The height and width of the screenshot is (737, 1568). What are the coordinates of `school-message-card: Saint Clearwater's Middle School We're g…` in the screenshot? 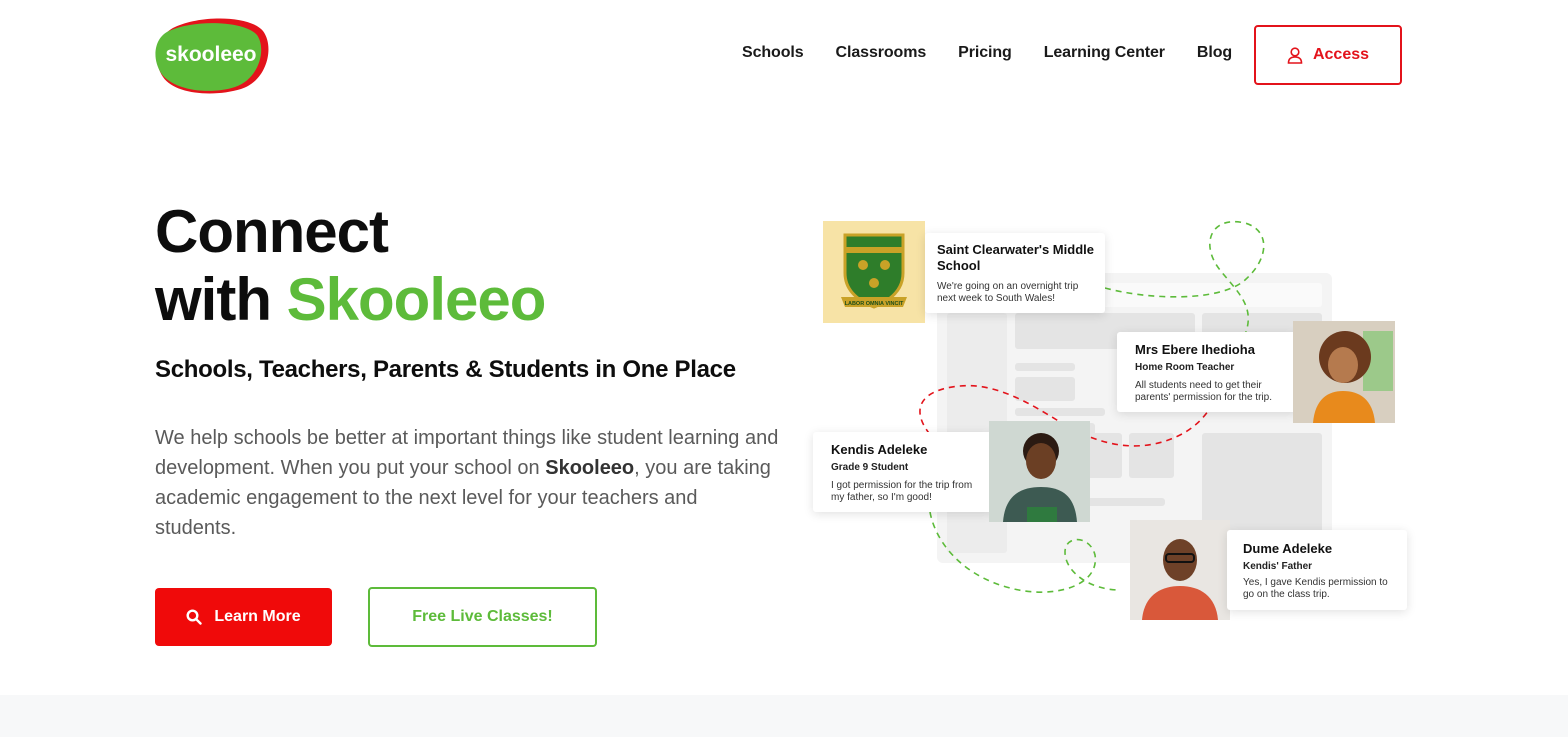 It's located at (1015, 273).